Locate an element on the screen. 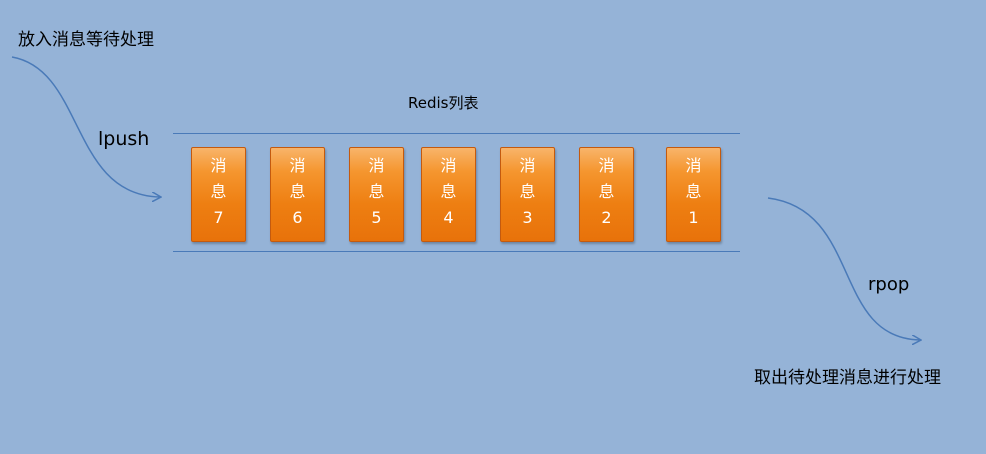 This screenshot has height=454, width=986. push-description-label: 放入消息等待处理 is located at coordinates (86, 40).